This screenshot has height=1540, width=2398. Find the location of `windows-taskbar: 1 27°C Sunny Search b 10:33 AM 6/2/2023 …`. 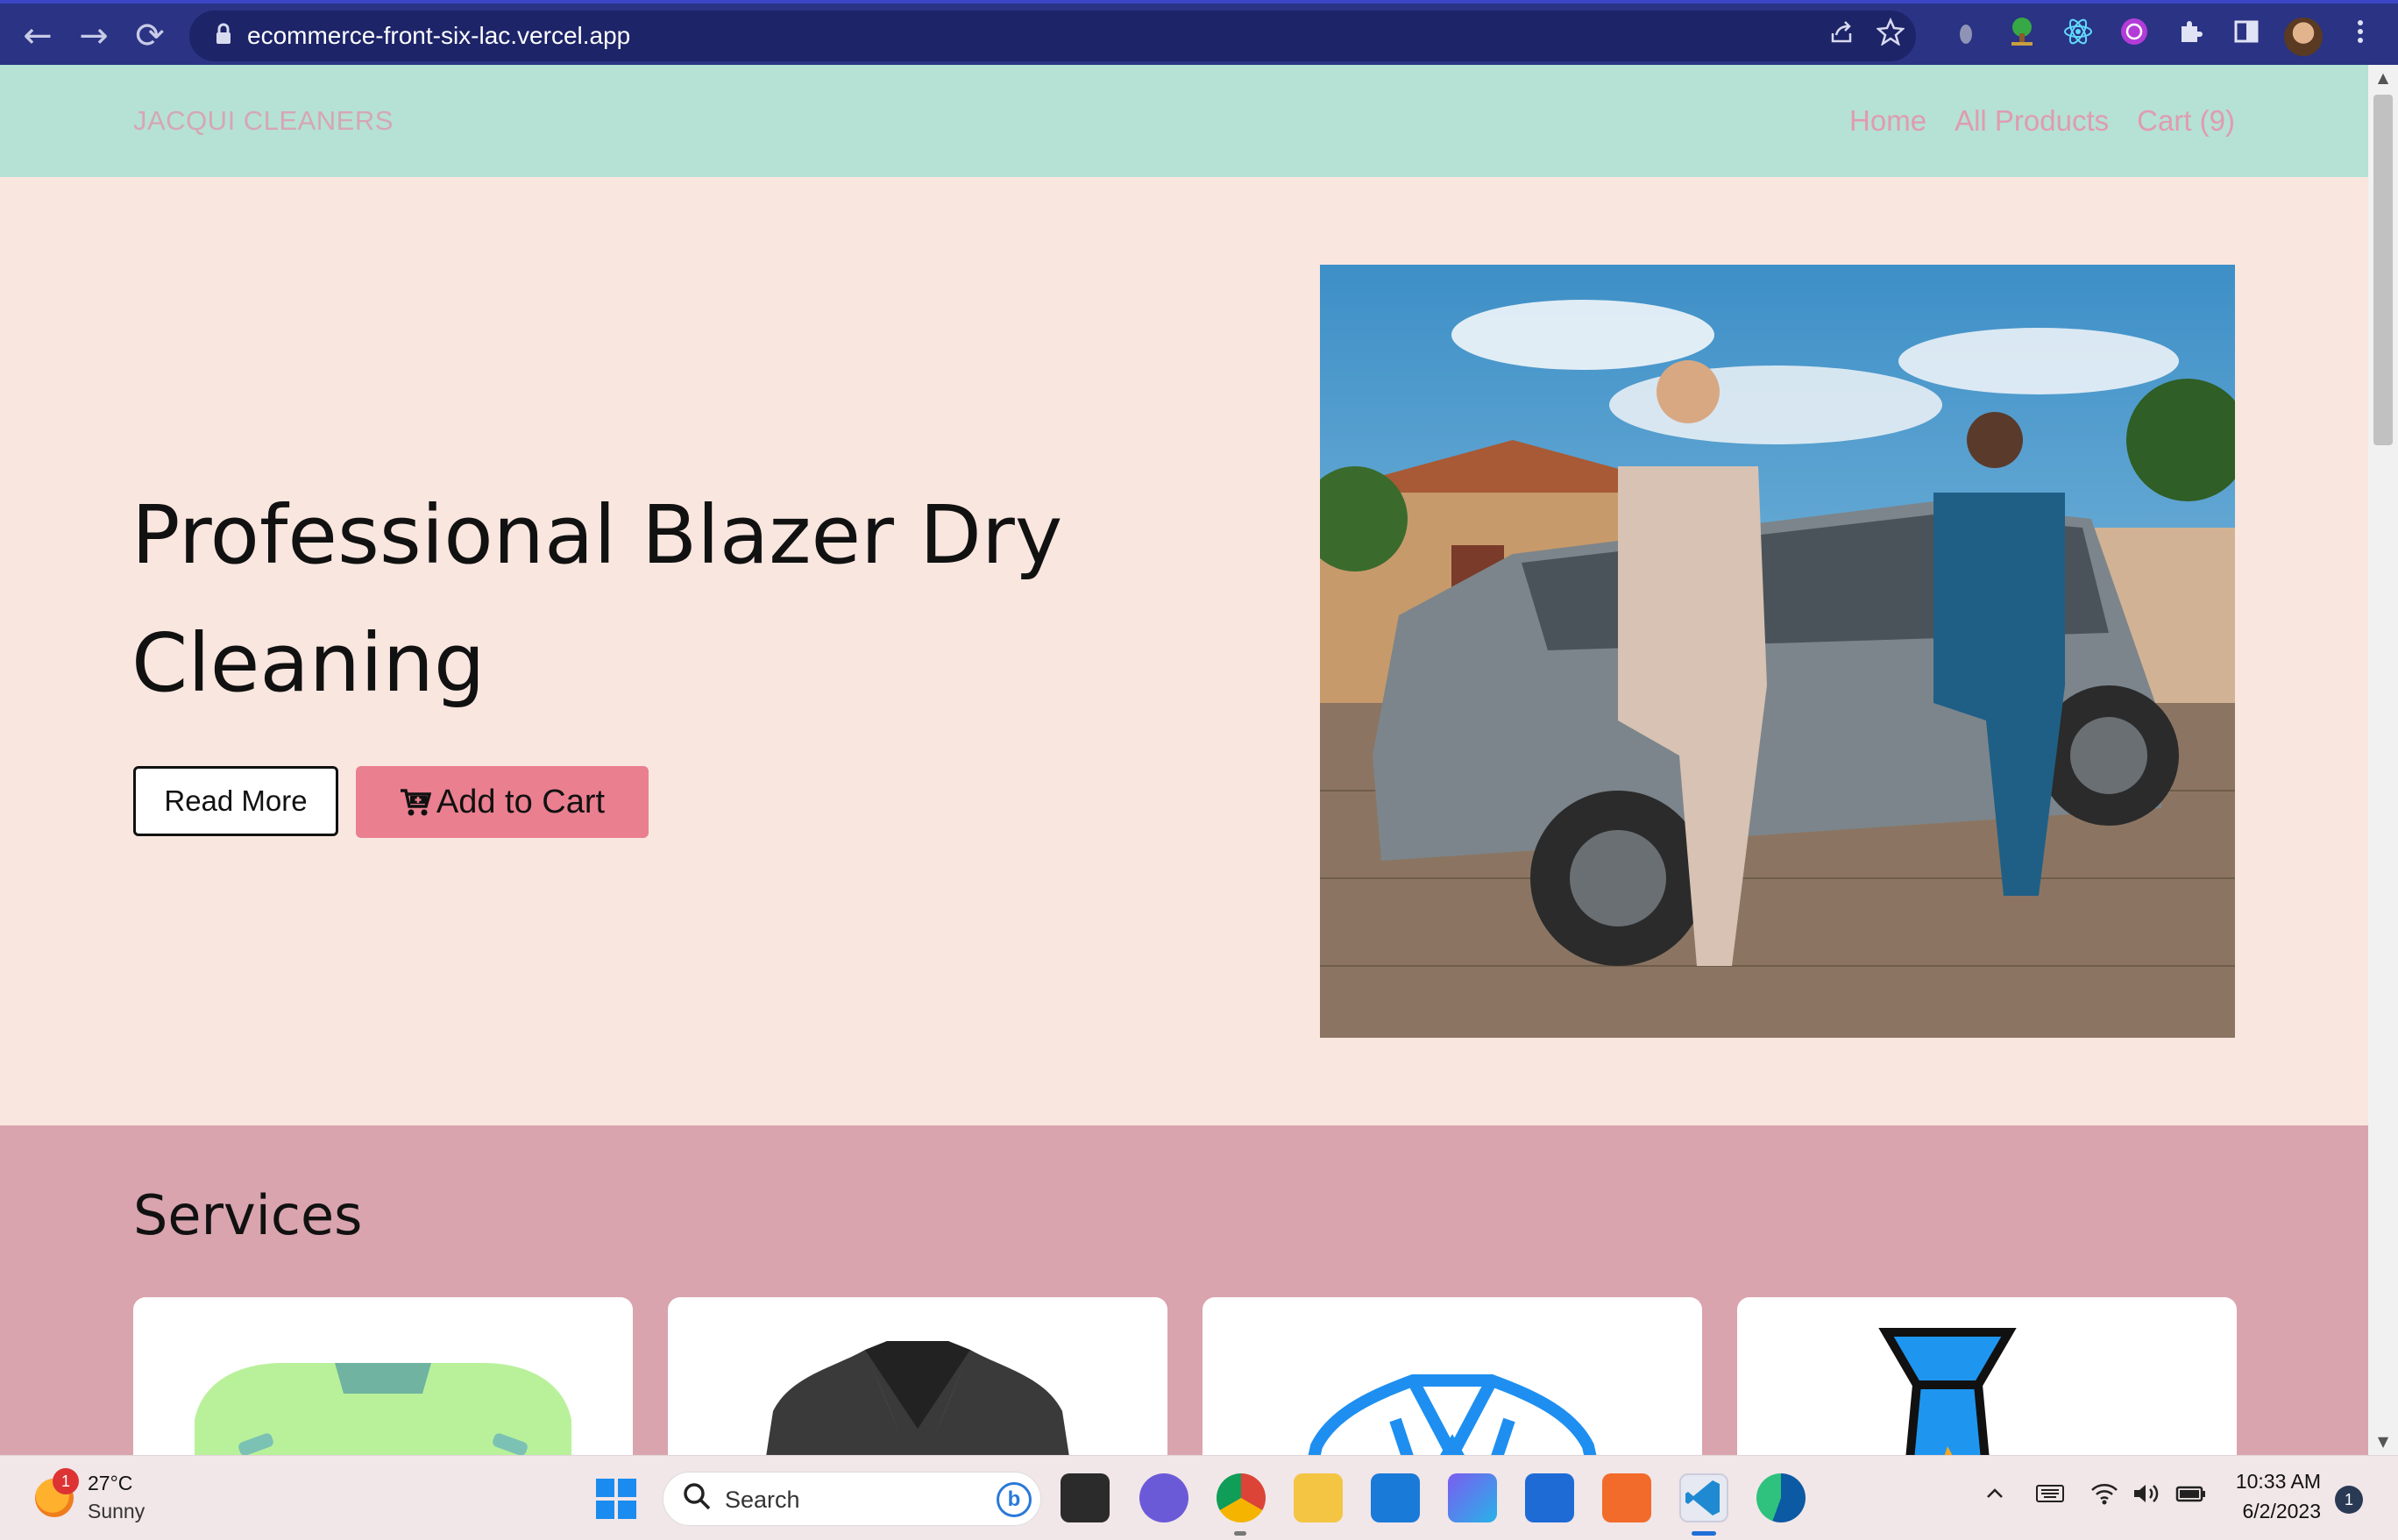

windows-taskbar: 1 27°C Sunny Search b 10:33 AM 6/2/2023 … is located at coordinates (1199, 1497).